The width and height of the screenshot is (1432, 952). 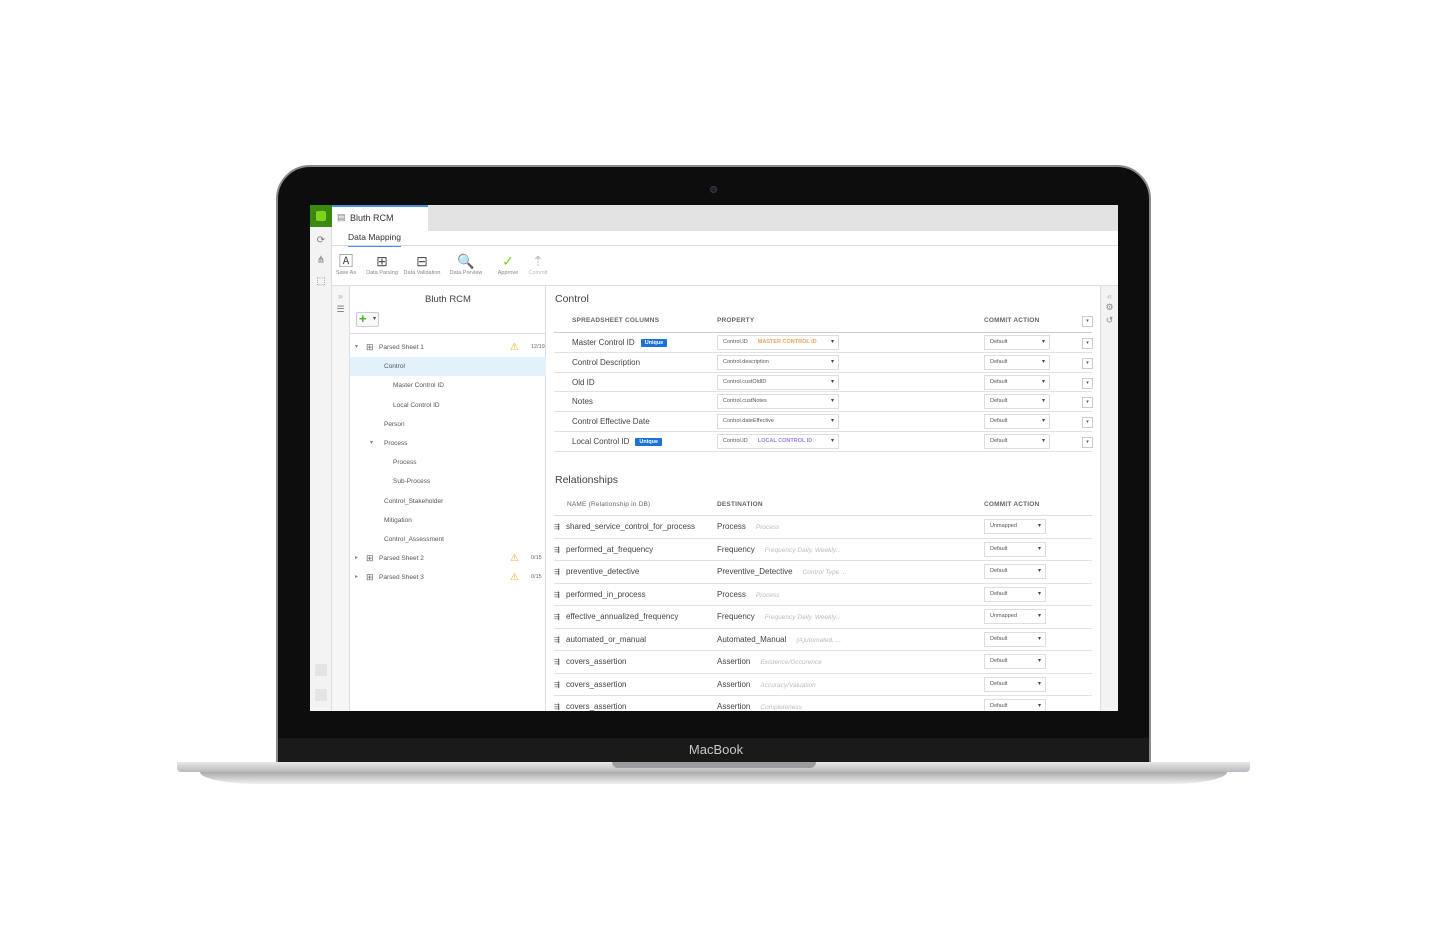 What do you see at coordinates (448, 405) in the screenshot?
I see `tree-item: Local Control ID` at bounding box center [448, 405].